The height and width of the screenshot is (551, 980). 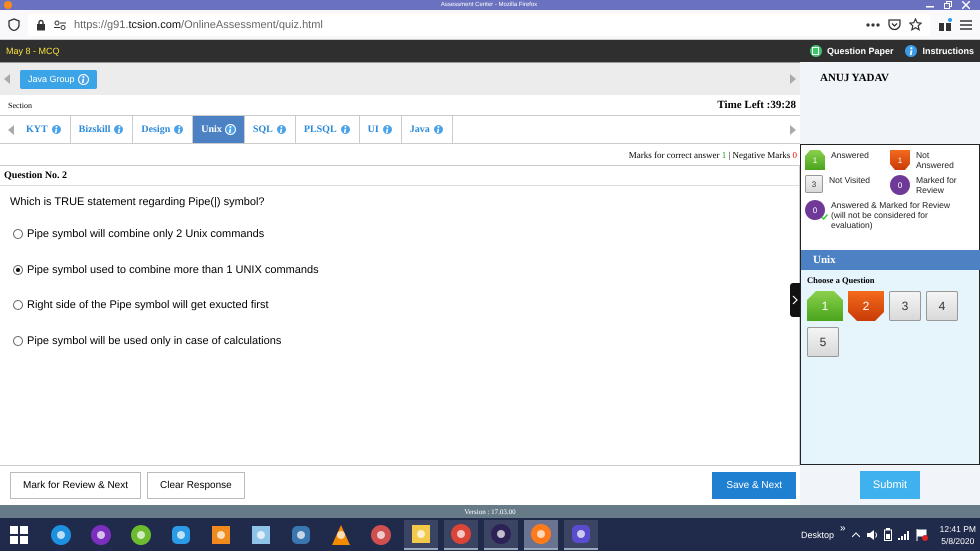 What do you see at coordinates (841, 280) in the screenshot?
I see `palette-heading: Choose a Question` at bounding box center [841, 280].